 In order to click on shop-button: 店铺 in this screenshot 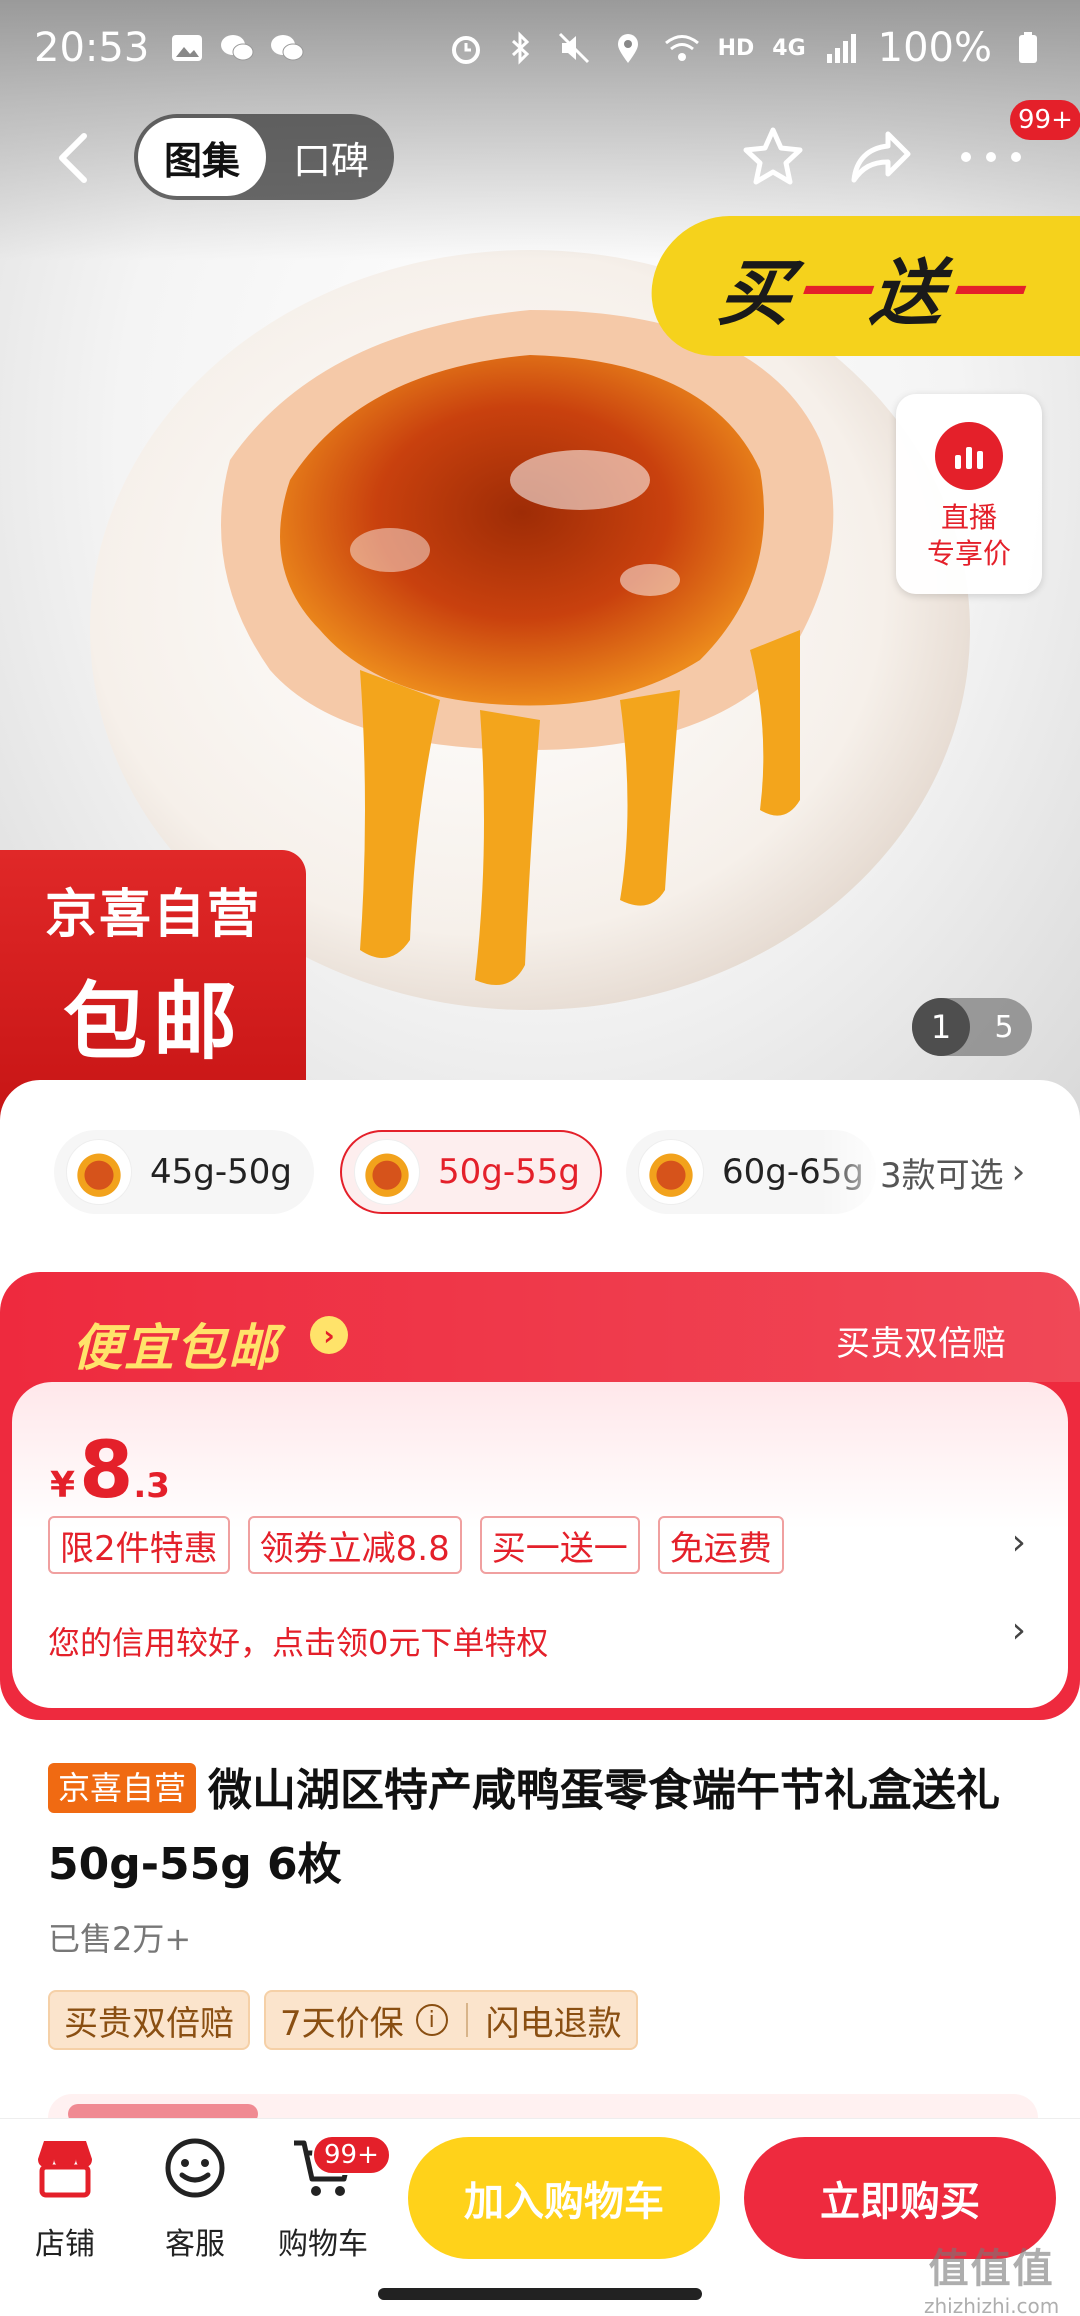, I will do `click(65, 2198)`.